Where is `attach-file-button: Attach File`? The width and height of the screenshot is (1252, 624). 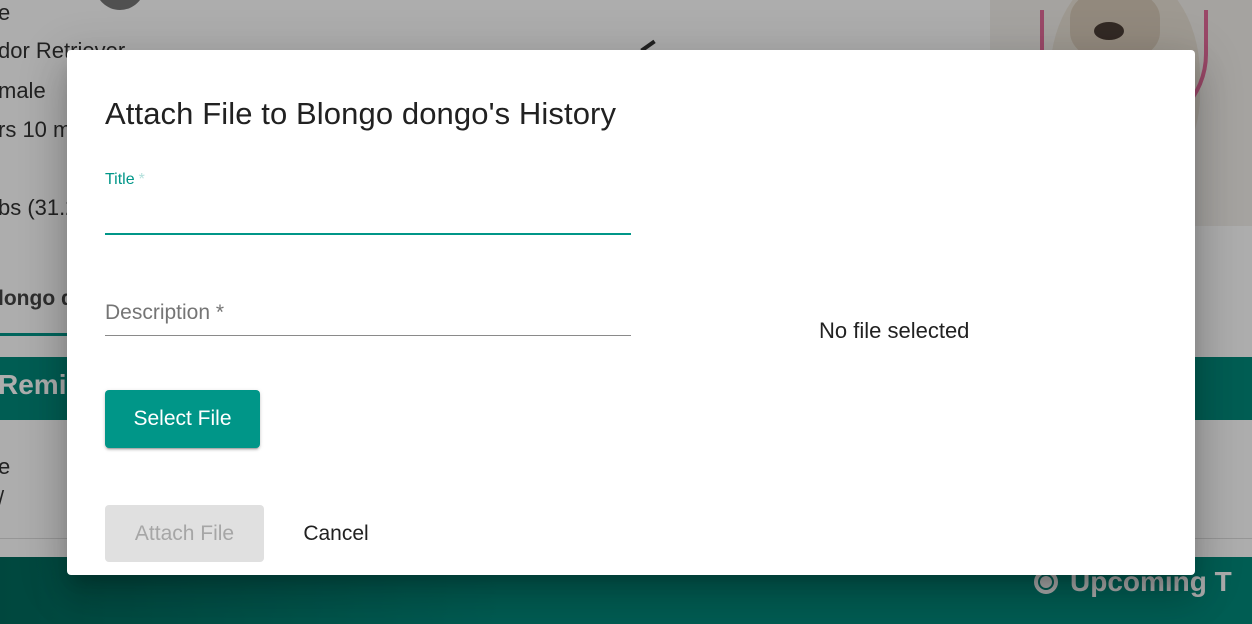 attach-file-button: Attach File is located at coordinates (184, 533).